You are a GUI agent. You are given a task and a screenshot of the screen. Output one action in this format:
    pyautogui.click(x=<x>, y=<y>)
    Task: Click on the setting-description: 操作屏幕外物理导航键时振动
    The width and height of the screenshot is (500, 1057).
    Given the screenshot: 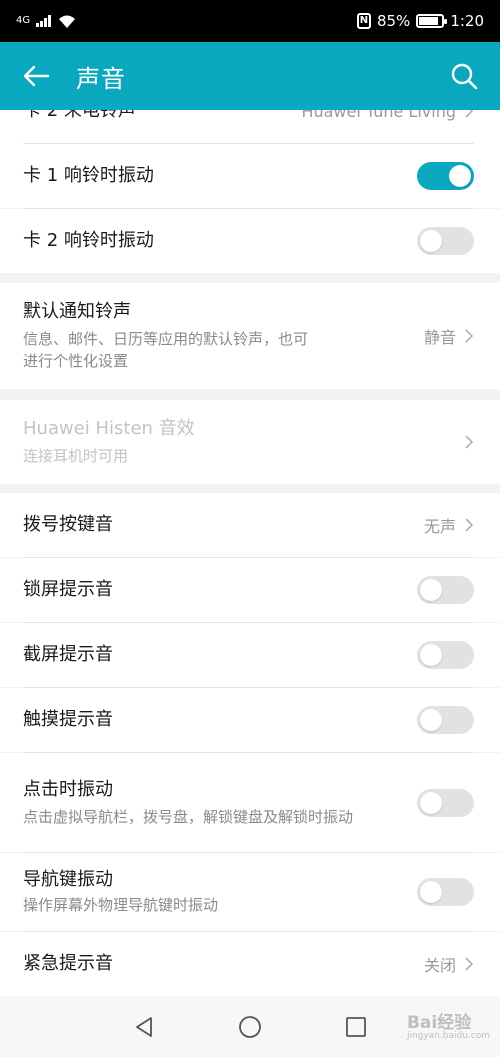 What is the action you would take?
    pyautogui.click(x=121, y=905)
    